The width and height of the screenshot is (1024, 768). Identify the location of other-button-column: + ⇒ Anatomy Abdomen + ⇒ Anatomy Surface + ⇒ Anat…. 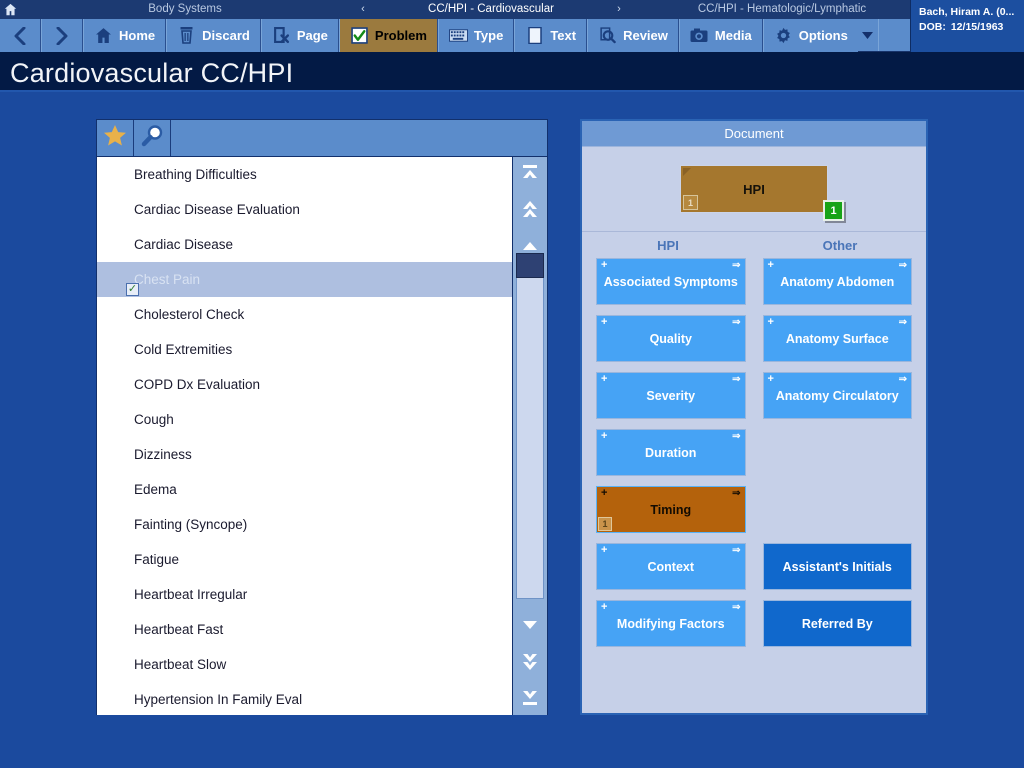
(837, 452).